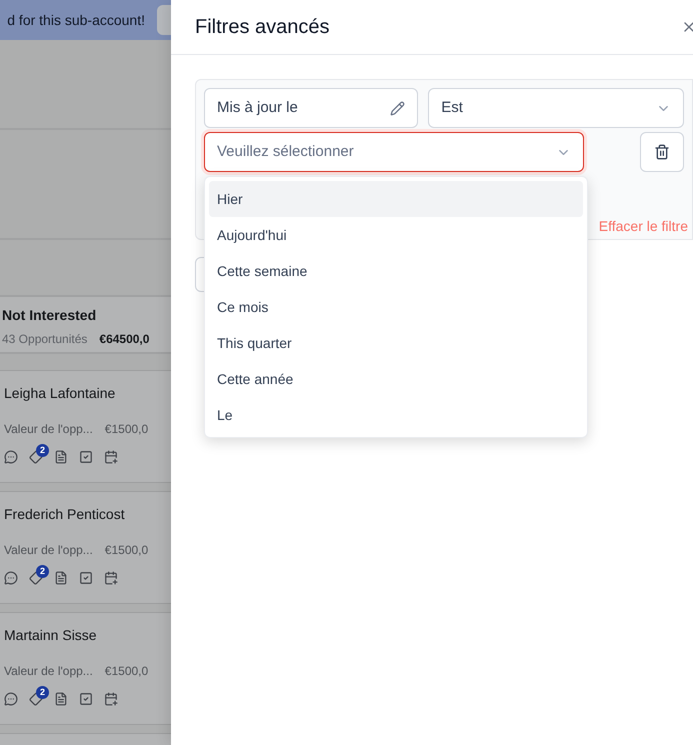  What do you see at coordinates (65, 514) in the screenshot?
I see `contact-name: Frederich Penticost` at bounding box center [65, 514].